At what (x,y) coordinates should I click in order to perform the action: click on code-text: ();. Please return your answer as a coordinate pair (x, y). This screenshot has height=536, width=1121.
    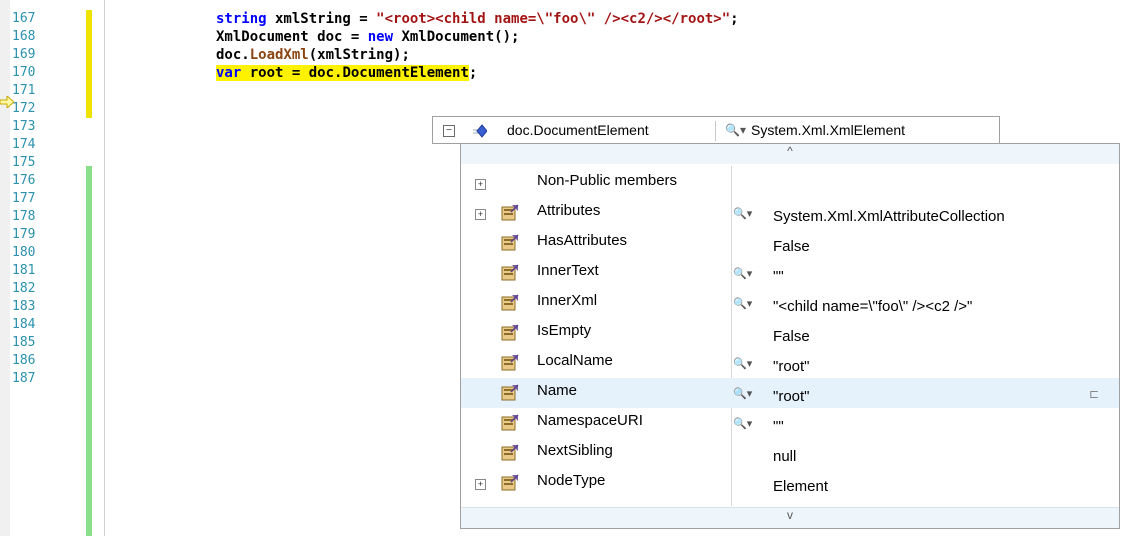
    Looking at the image, I should click on (507, 37).